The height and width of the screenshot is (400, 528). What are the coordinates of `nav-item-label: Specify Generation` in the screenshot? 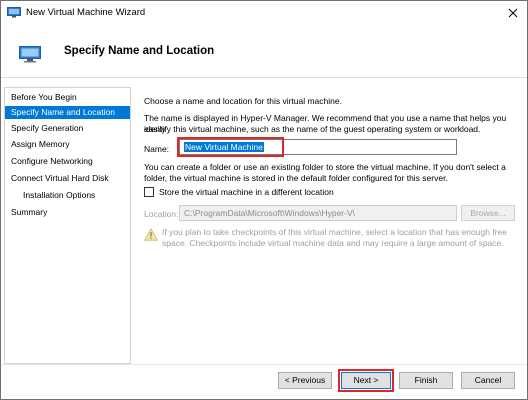 It's located at (47, 128).